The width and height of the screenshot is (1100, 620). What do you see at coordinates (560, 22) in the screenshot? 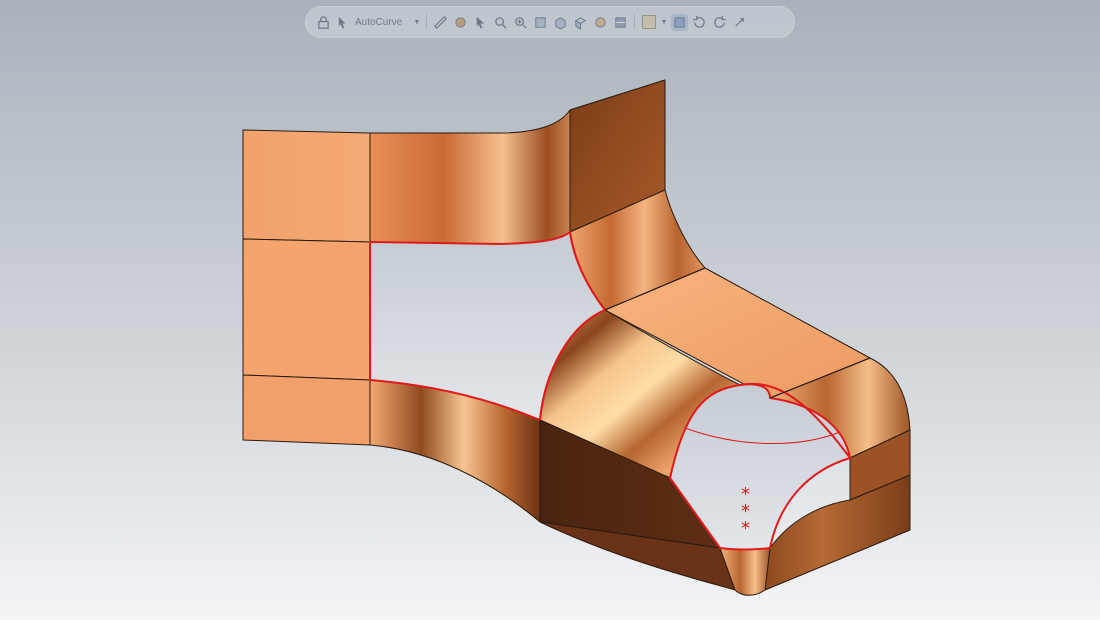
I see `view-top-icon` at bounding box center [560, 22].